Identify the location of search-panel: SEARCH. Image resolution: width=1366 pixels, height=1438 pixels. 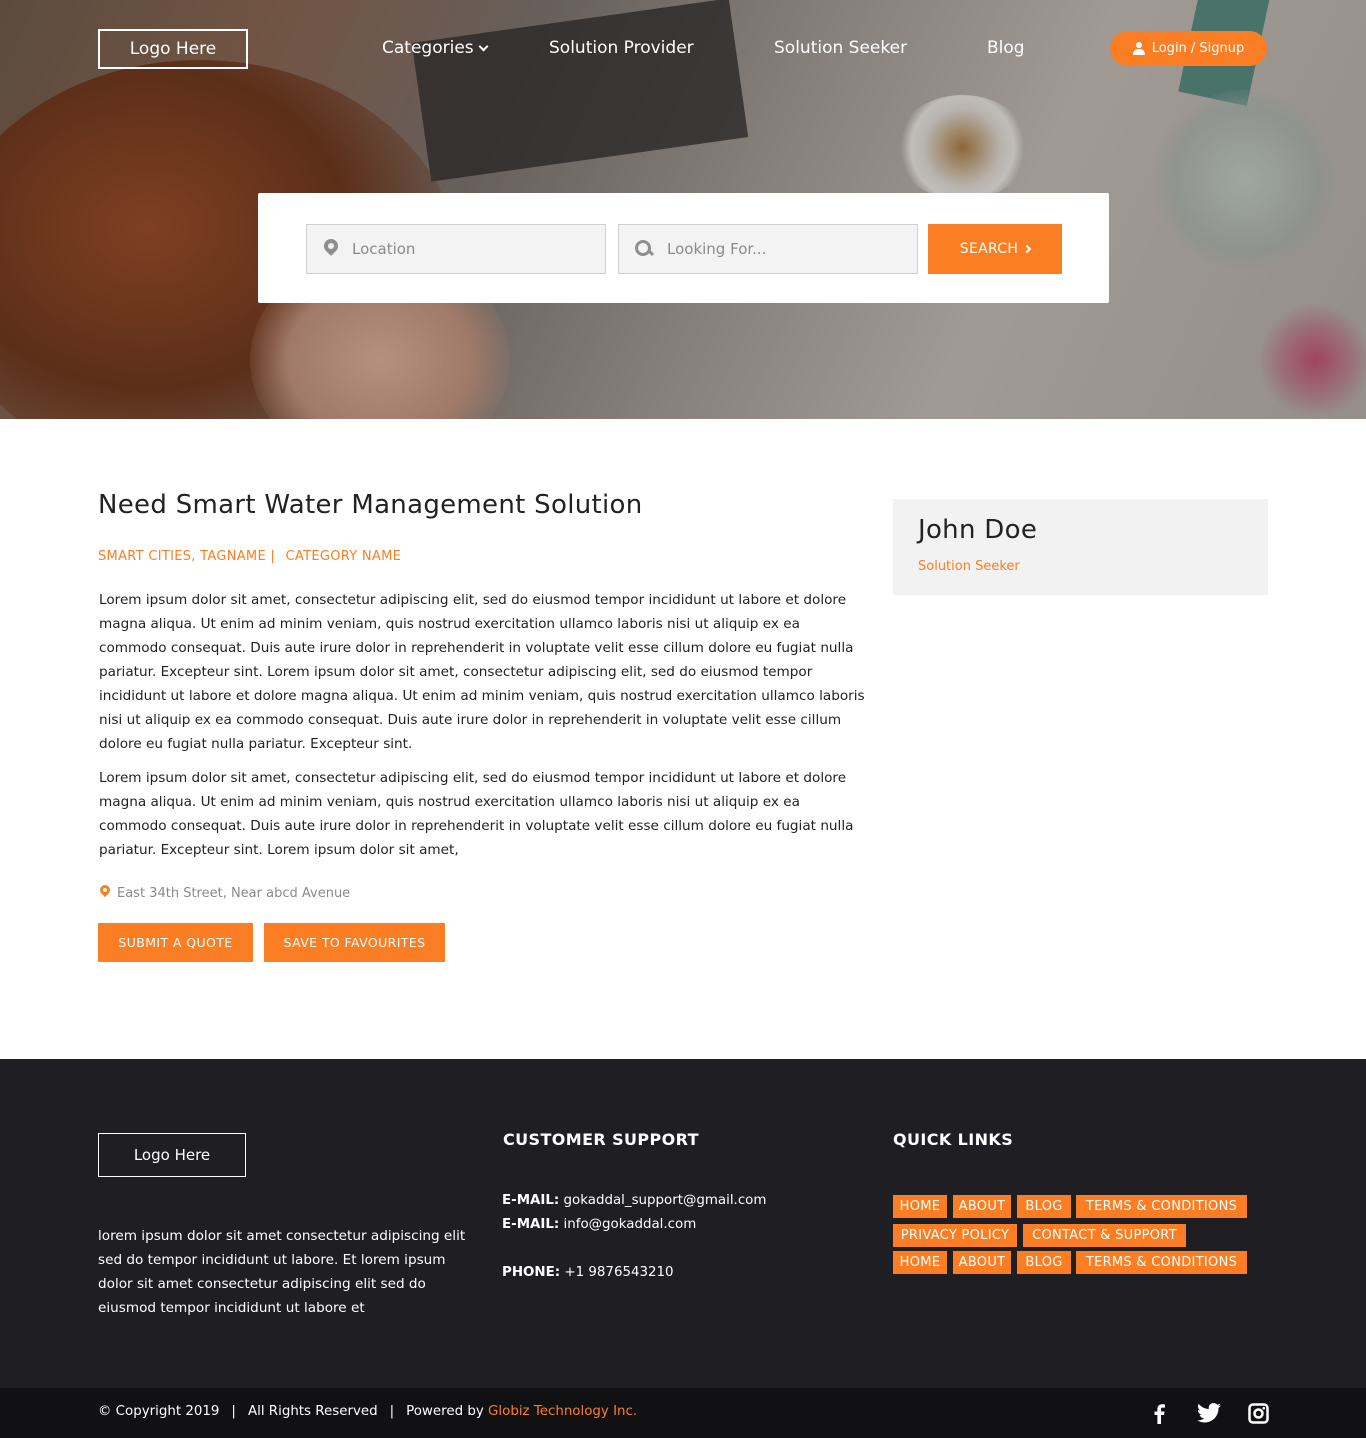
(683, 248).